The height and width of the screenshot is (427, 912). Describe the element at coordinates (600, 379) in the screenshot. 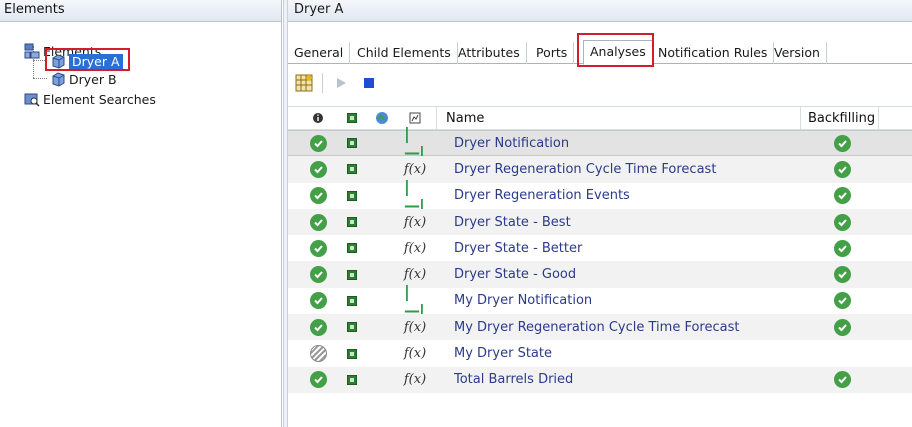

I see `table-row: f(x) Total Barrels Dried` at that location.